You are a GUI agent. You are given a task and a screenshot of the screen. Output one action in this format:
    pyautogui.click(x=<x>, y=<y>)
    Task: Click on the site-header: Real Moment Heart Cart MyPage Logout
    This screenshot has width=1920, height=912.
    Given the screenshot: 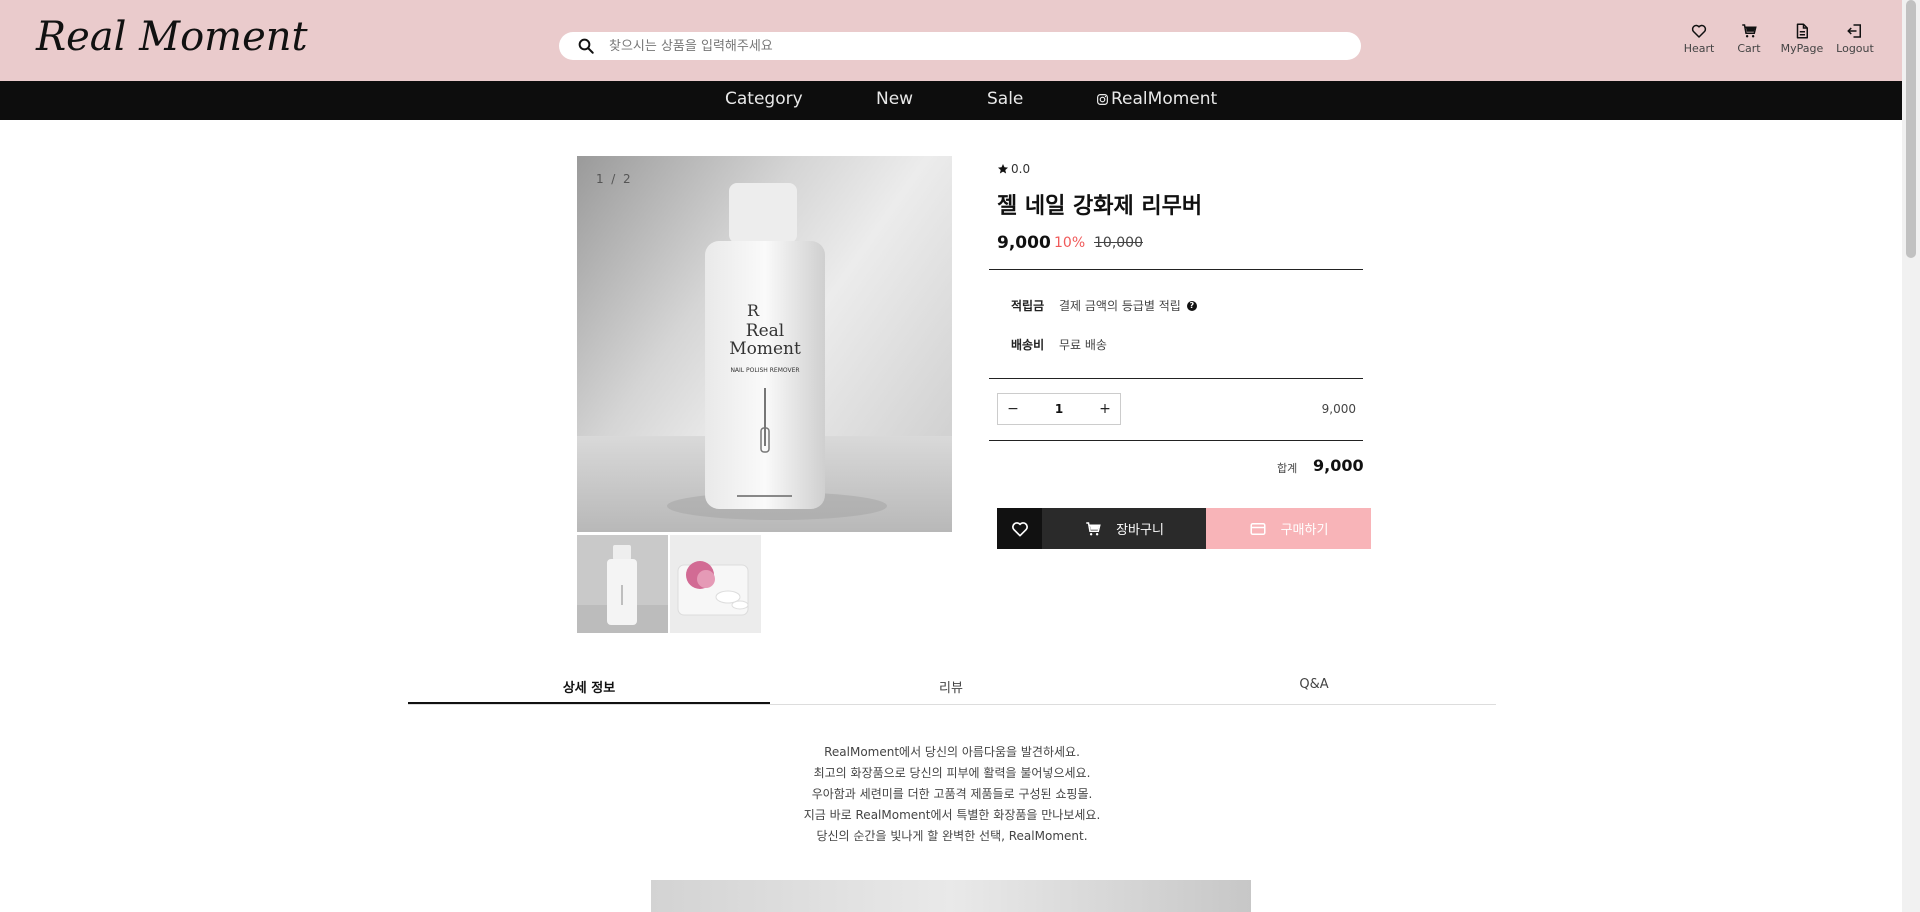 What is the action you would take?
    pyautogui.click(x=951, y=40)
    